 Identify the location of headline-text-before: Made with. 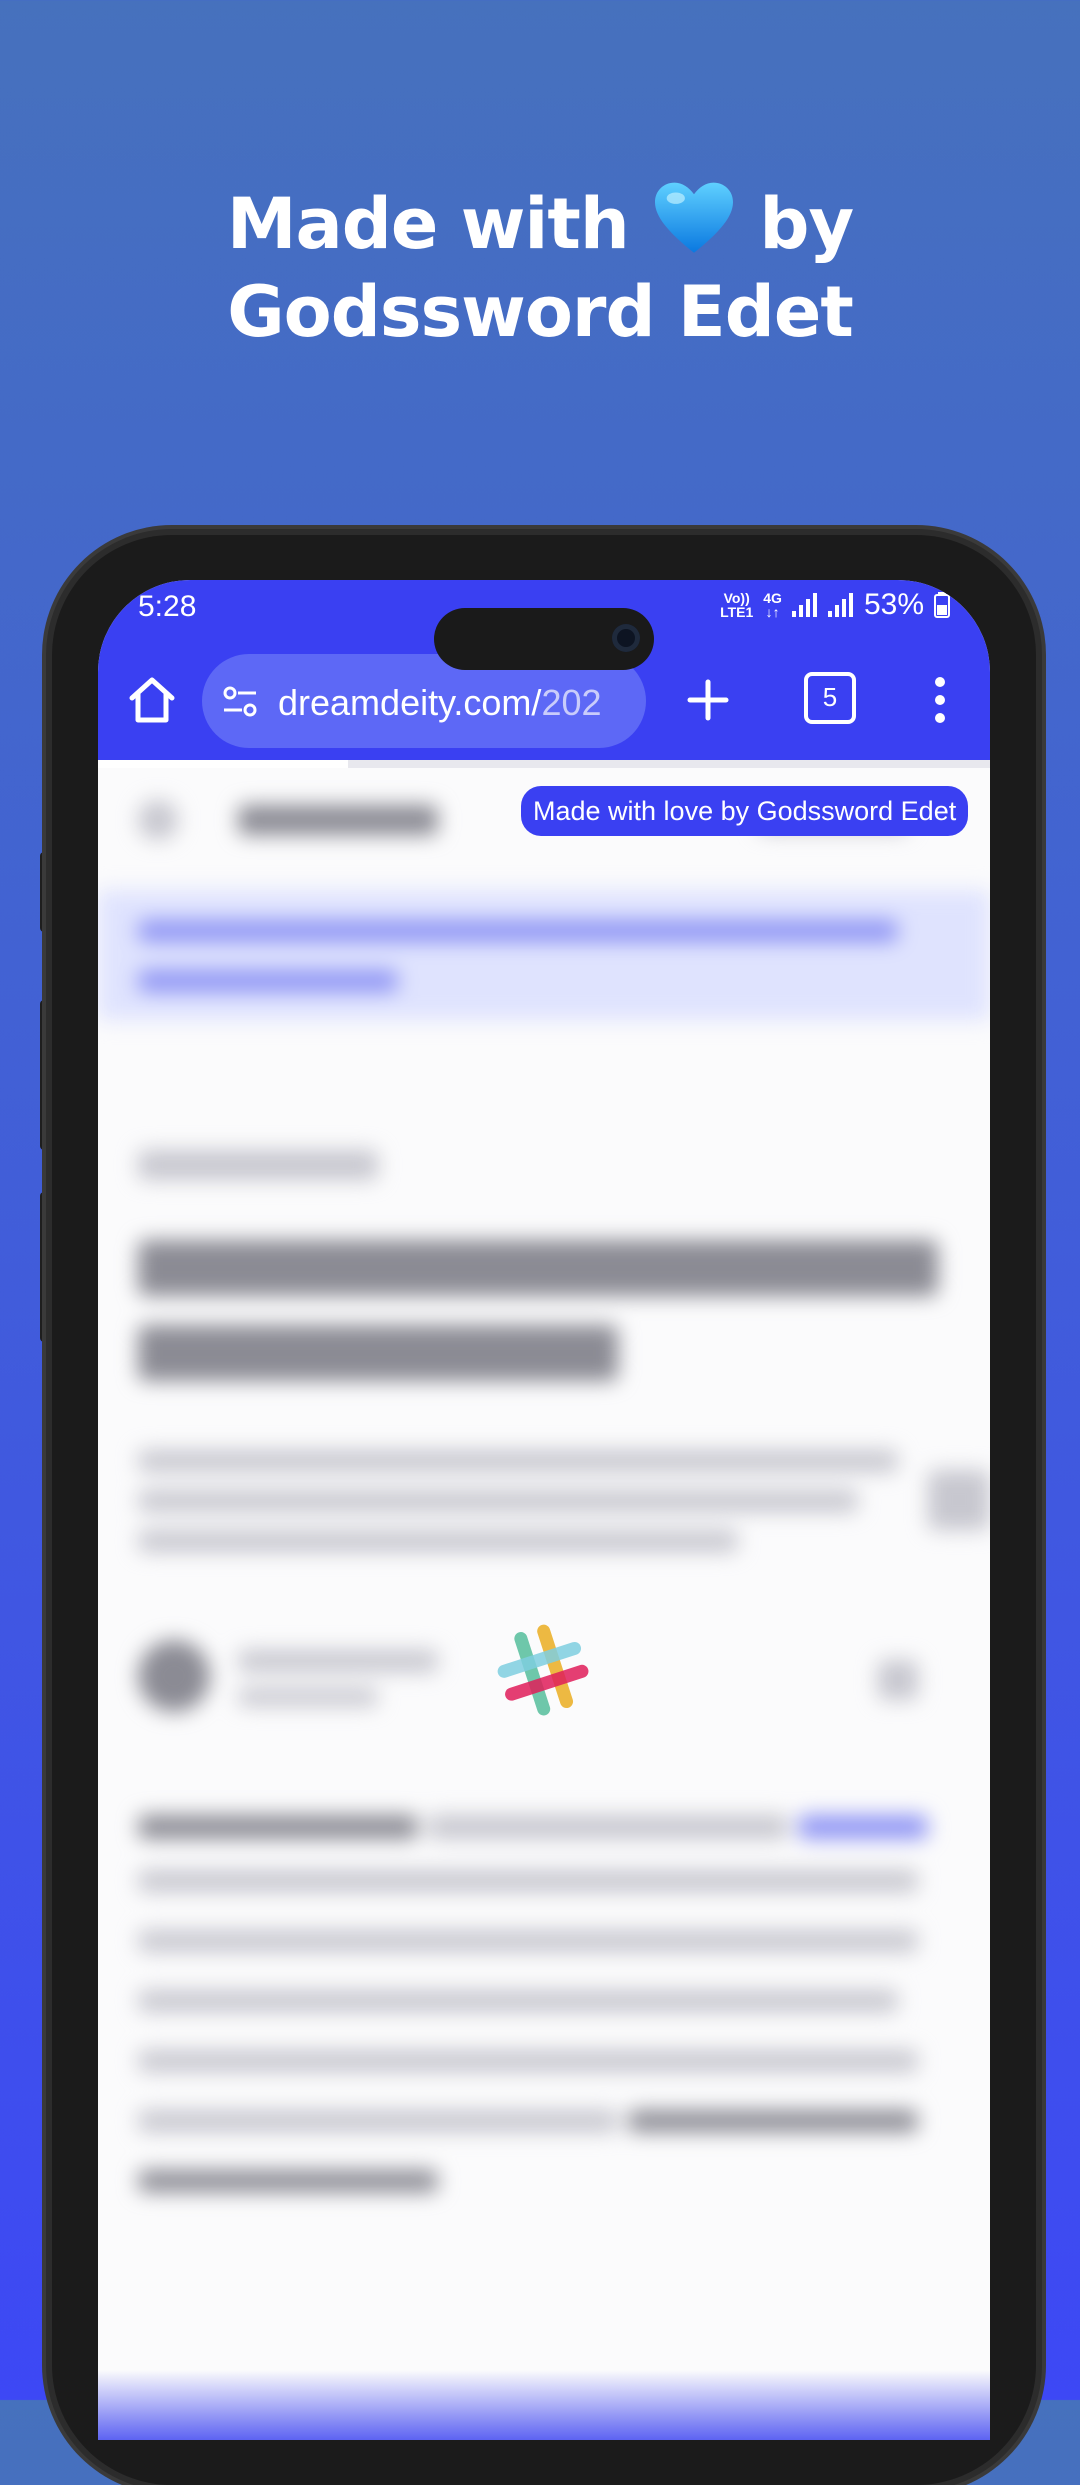
(428, 224).